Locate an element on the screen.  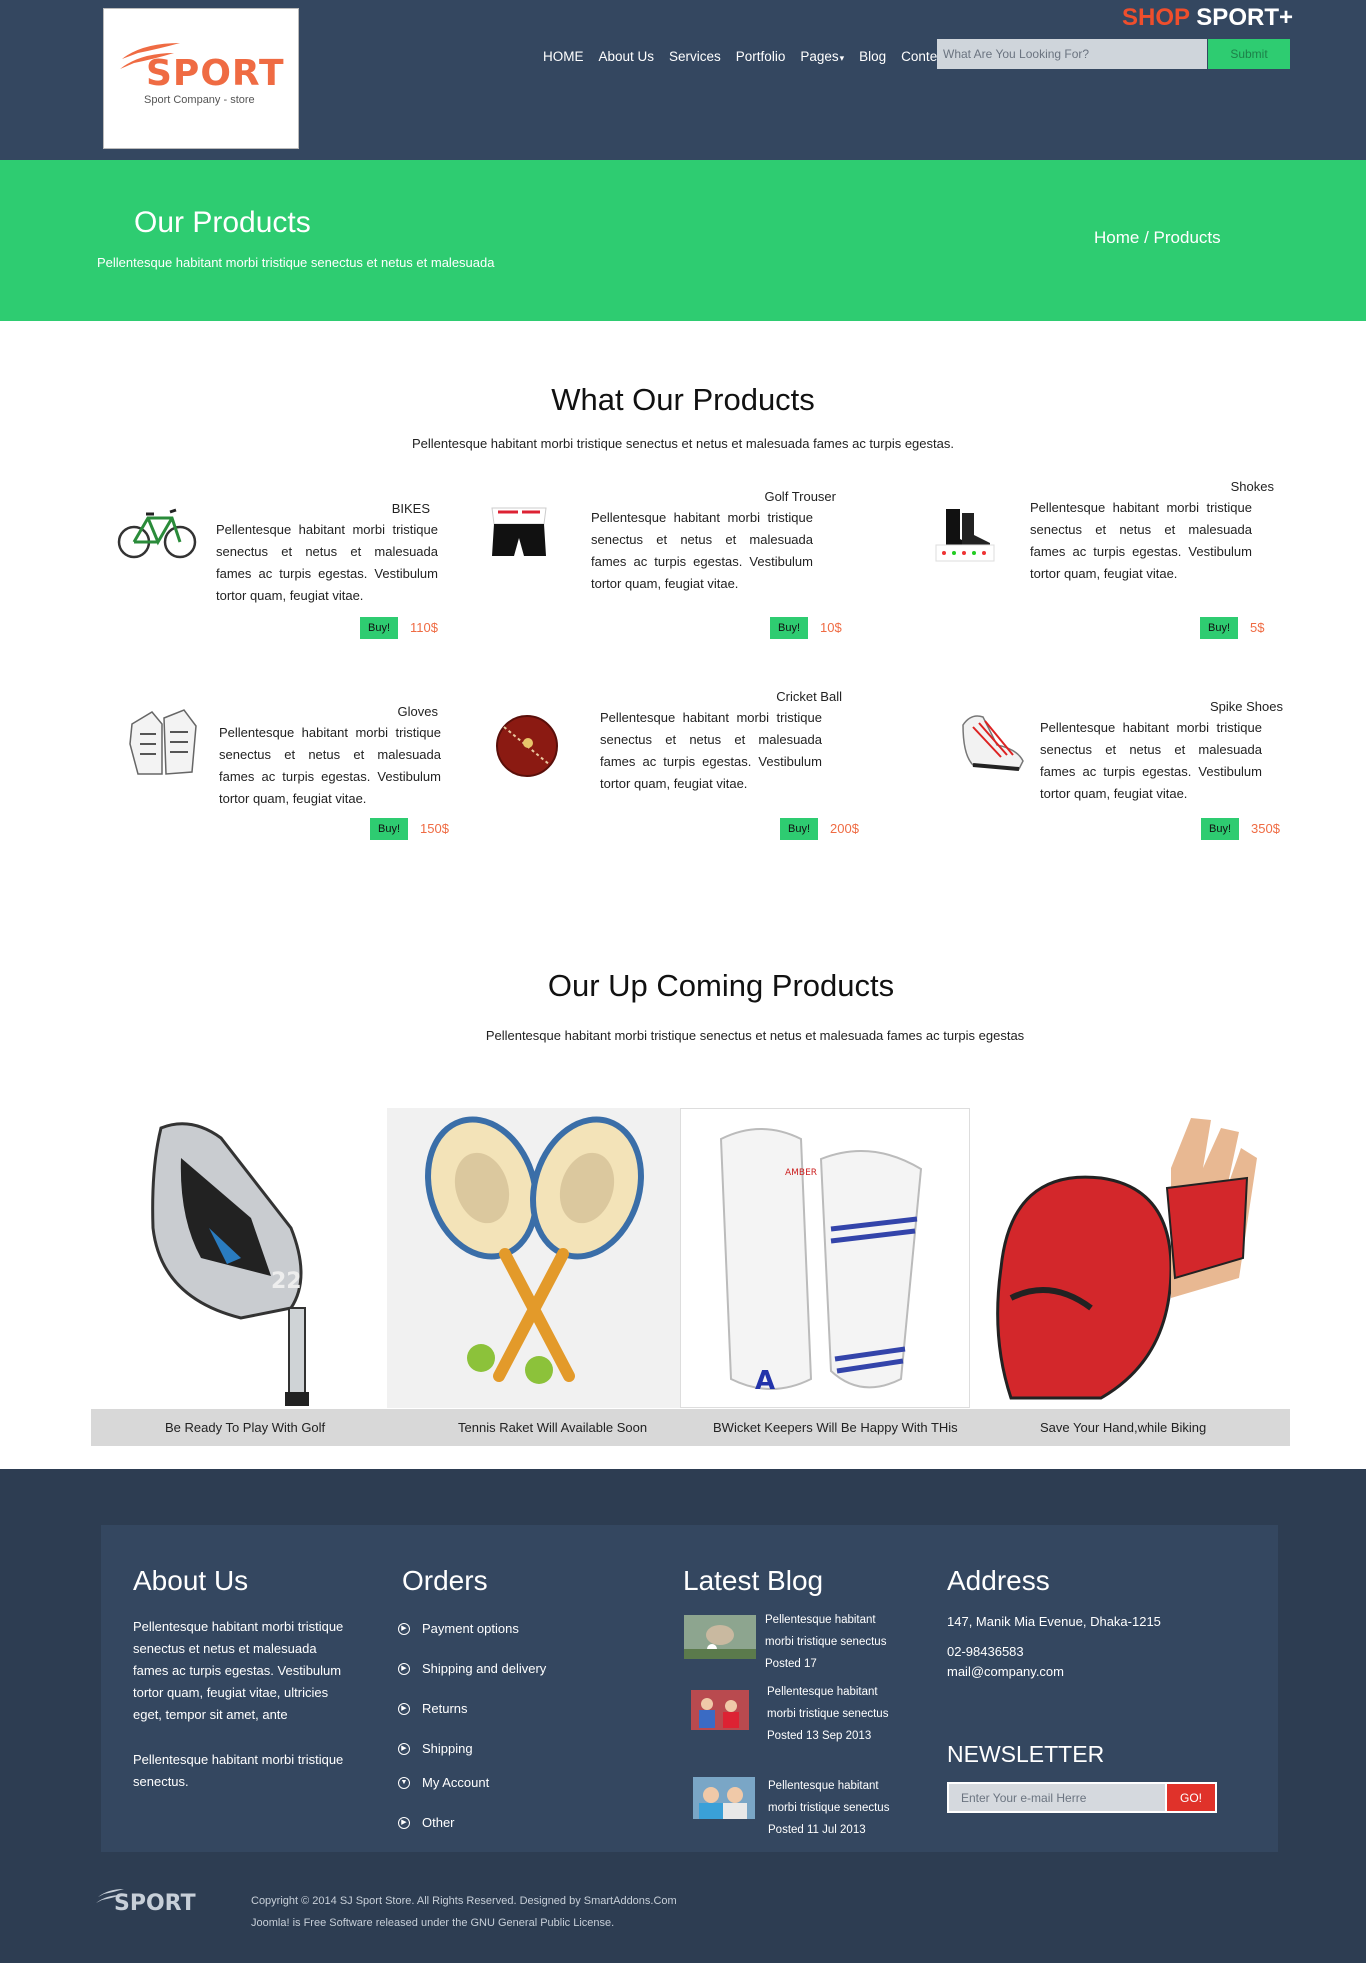
nav-pages-label: Pages is located at coordinates (819, 56).